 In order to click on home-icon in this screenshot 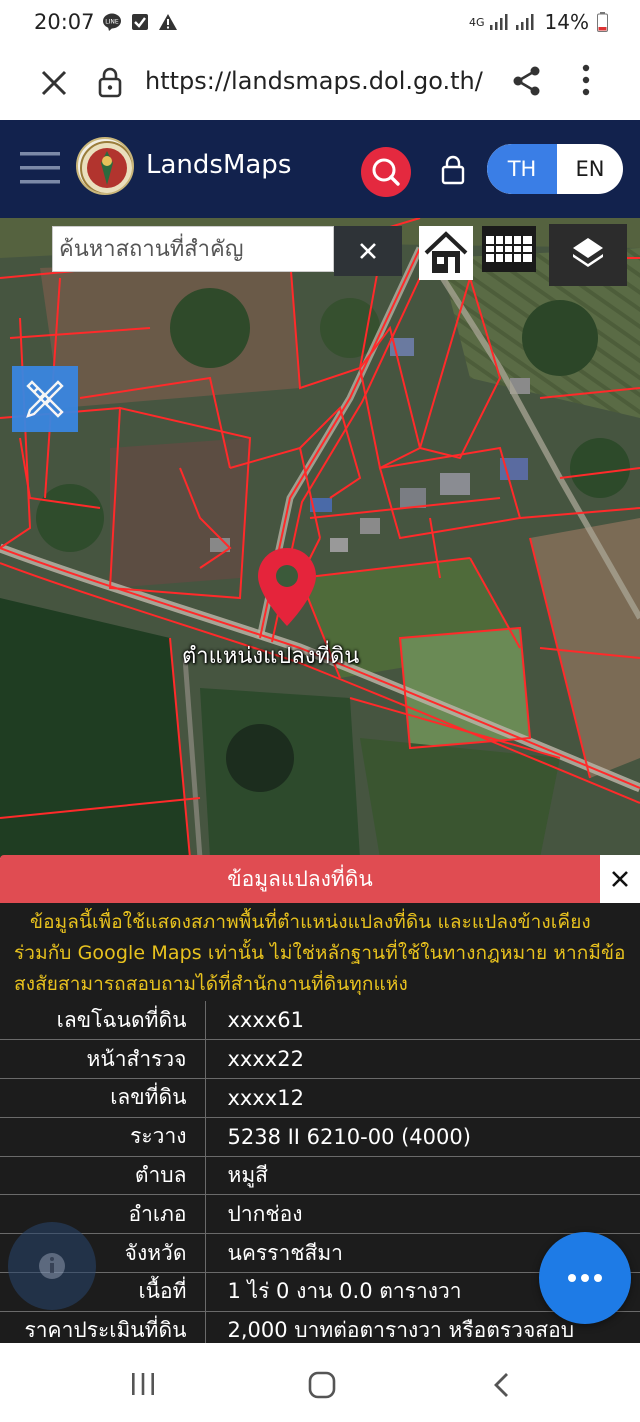, I will do `click(446, 252)`.